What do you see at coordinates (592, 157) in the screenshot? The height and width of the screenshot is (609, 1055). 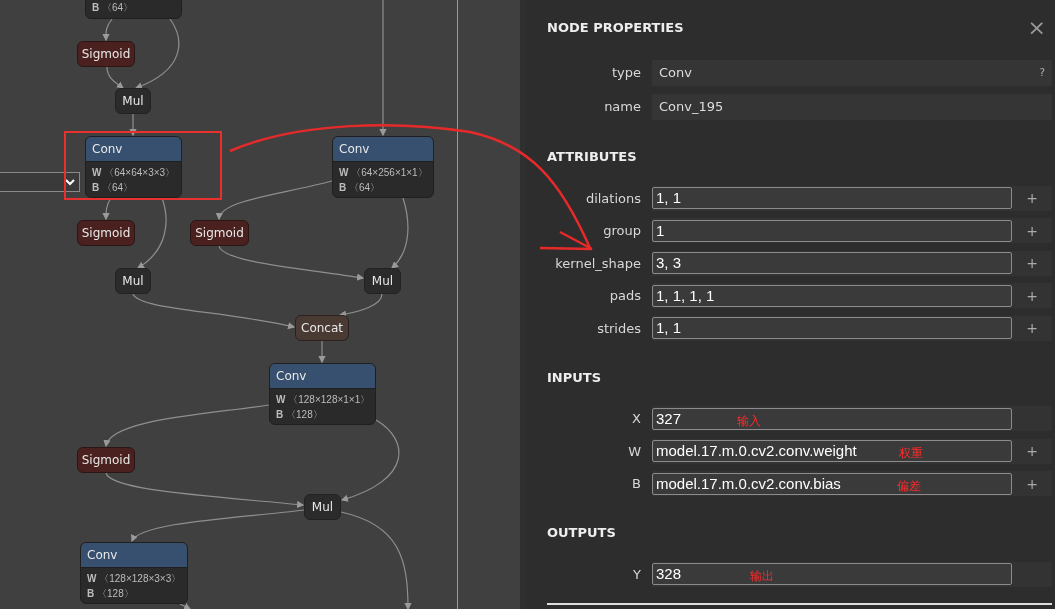 I see `section-title: ATTRIBUTES` at bounding box center [592, 157].